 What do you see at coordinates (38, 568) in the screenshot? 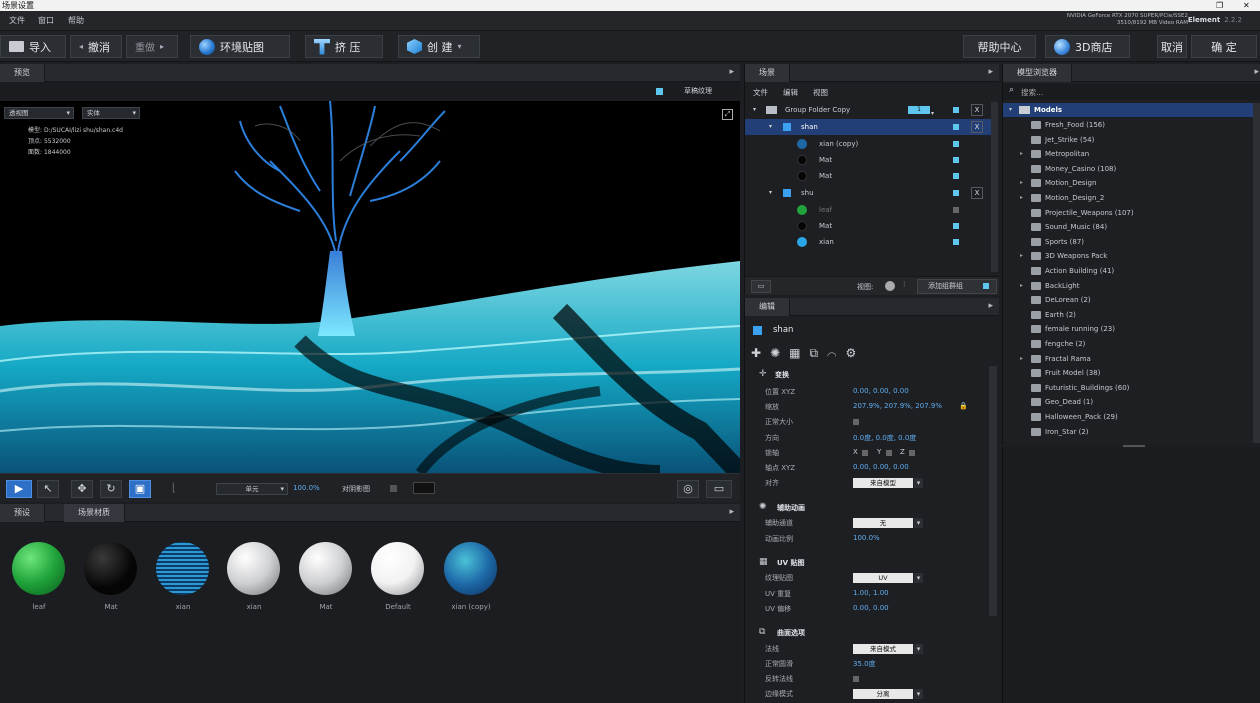
I see `material-ball-leaf` at bounding box center [38, 568].